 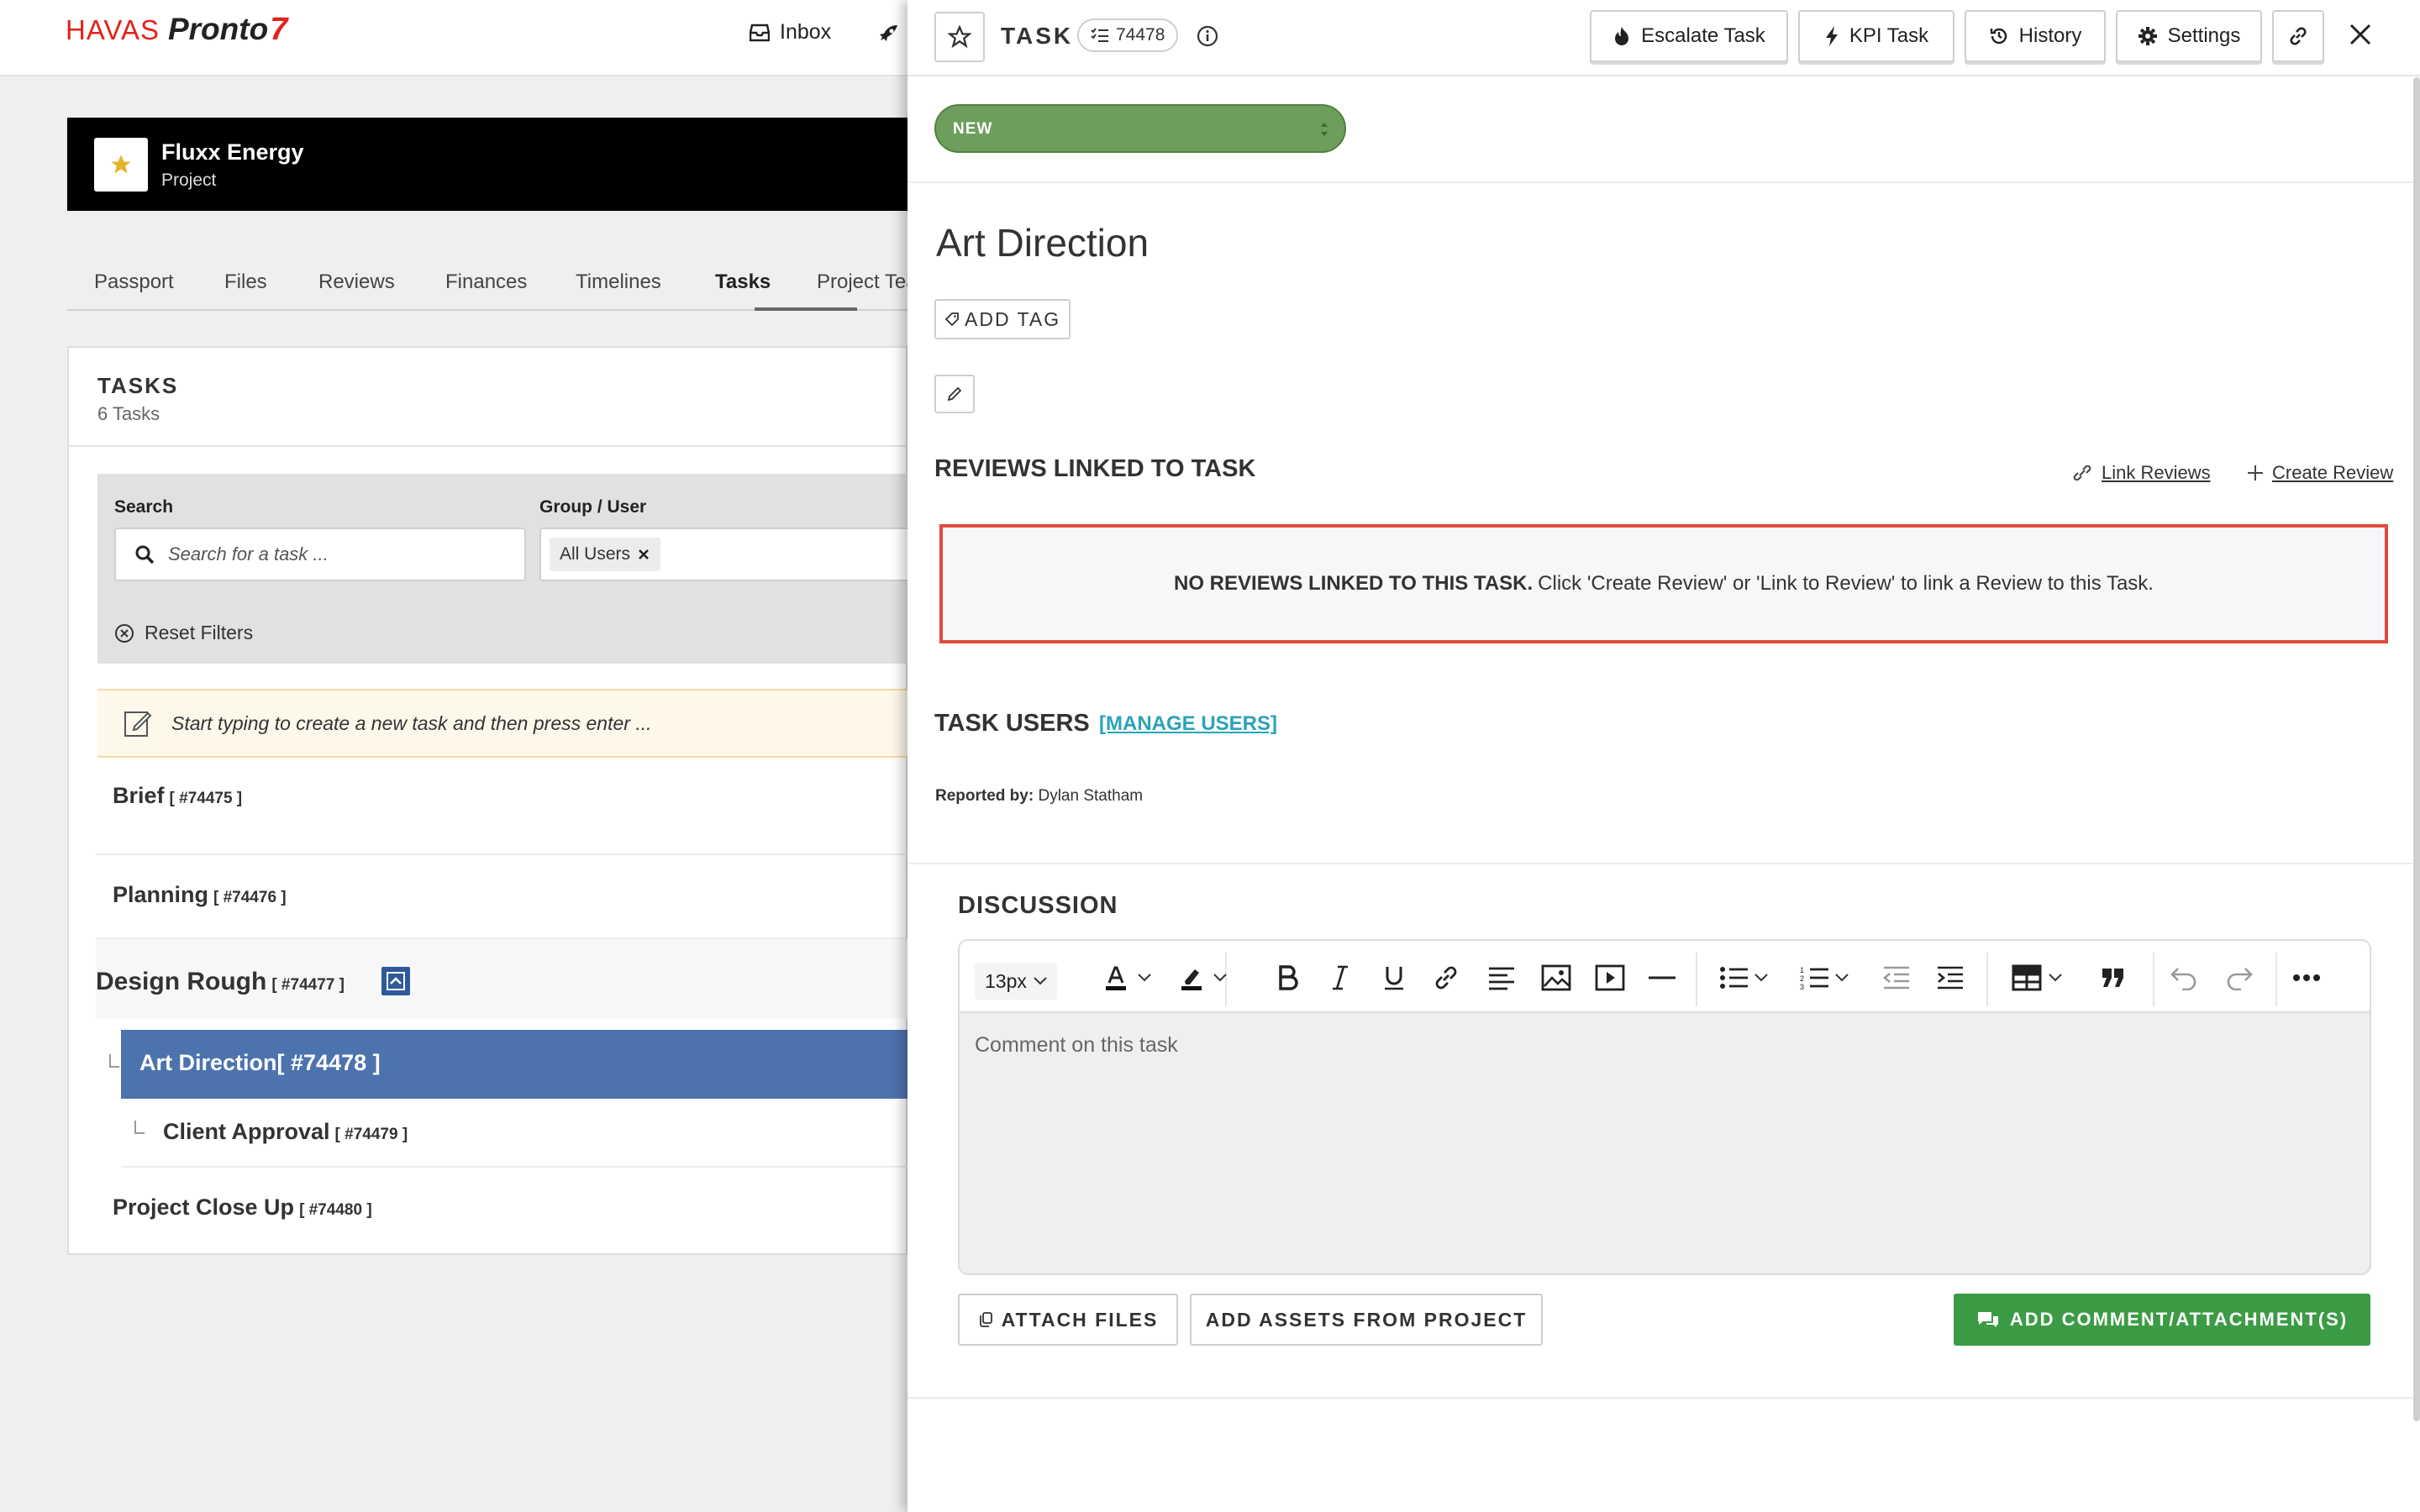 I want to click on settings-button: Settings, so click(x=2189, y=36).